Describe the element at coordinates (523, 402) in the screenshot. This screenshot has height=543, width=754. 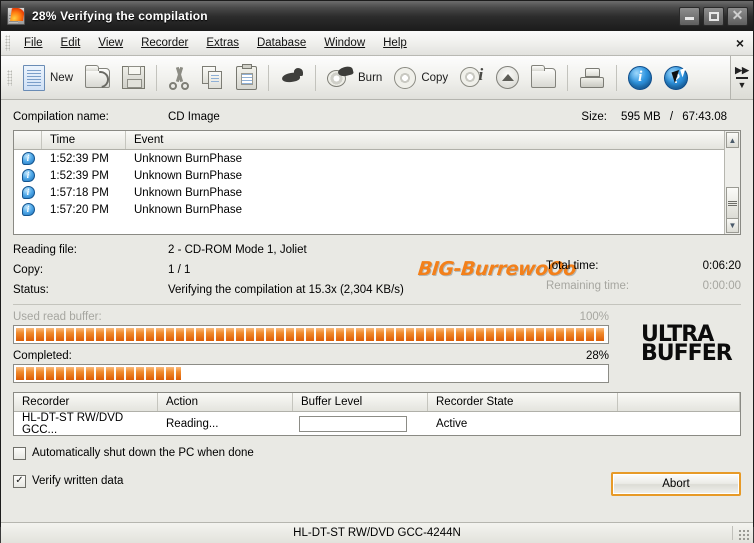
I see `column-recorder-state: Recorder State` at that location.